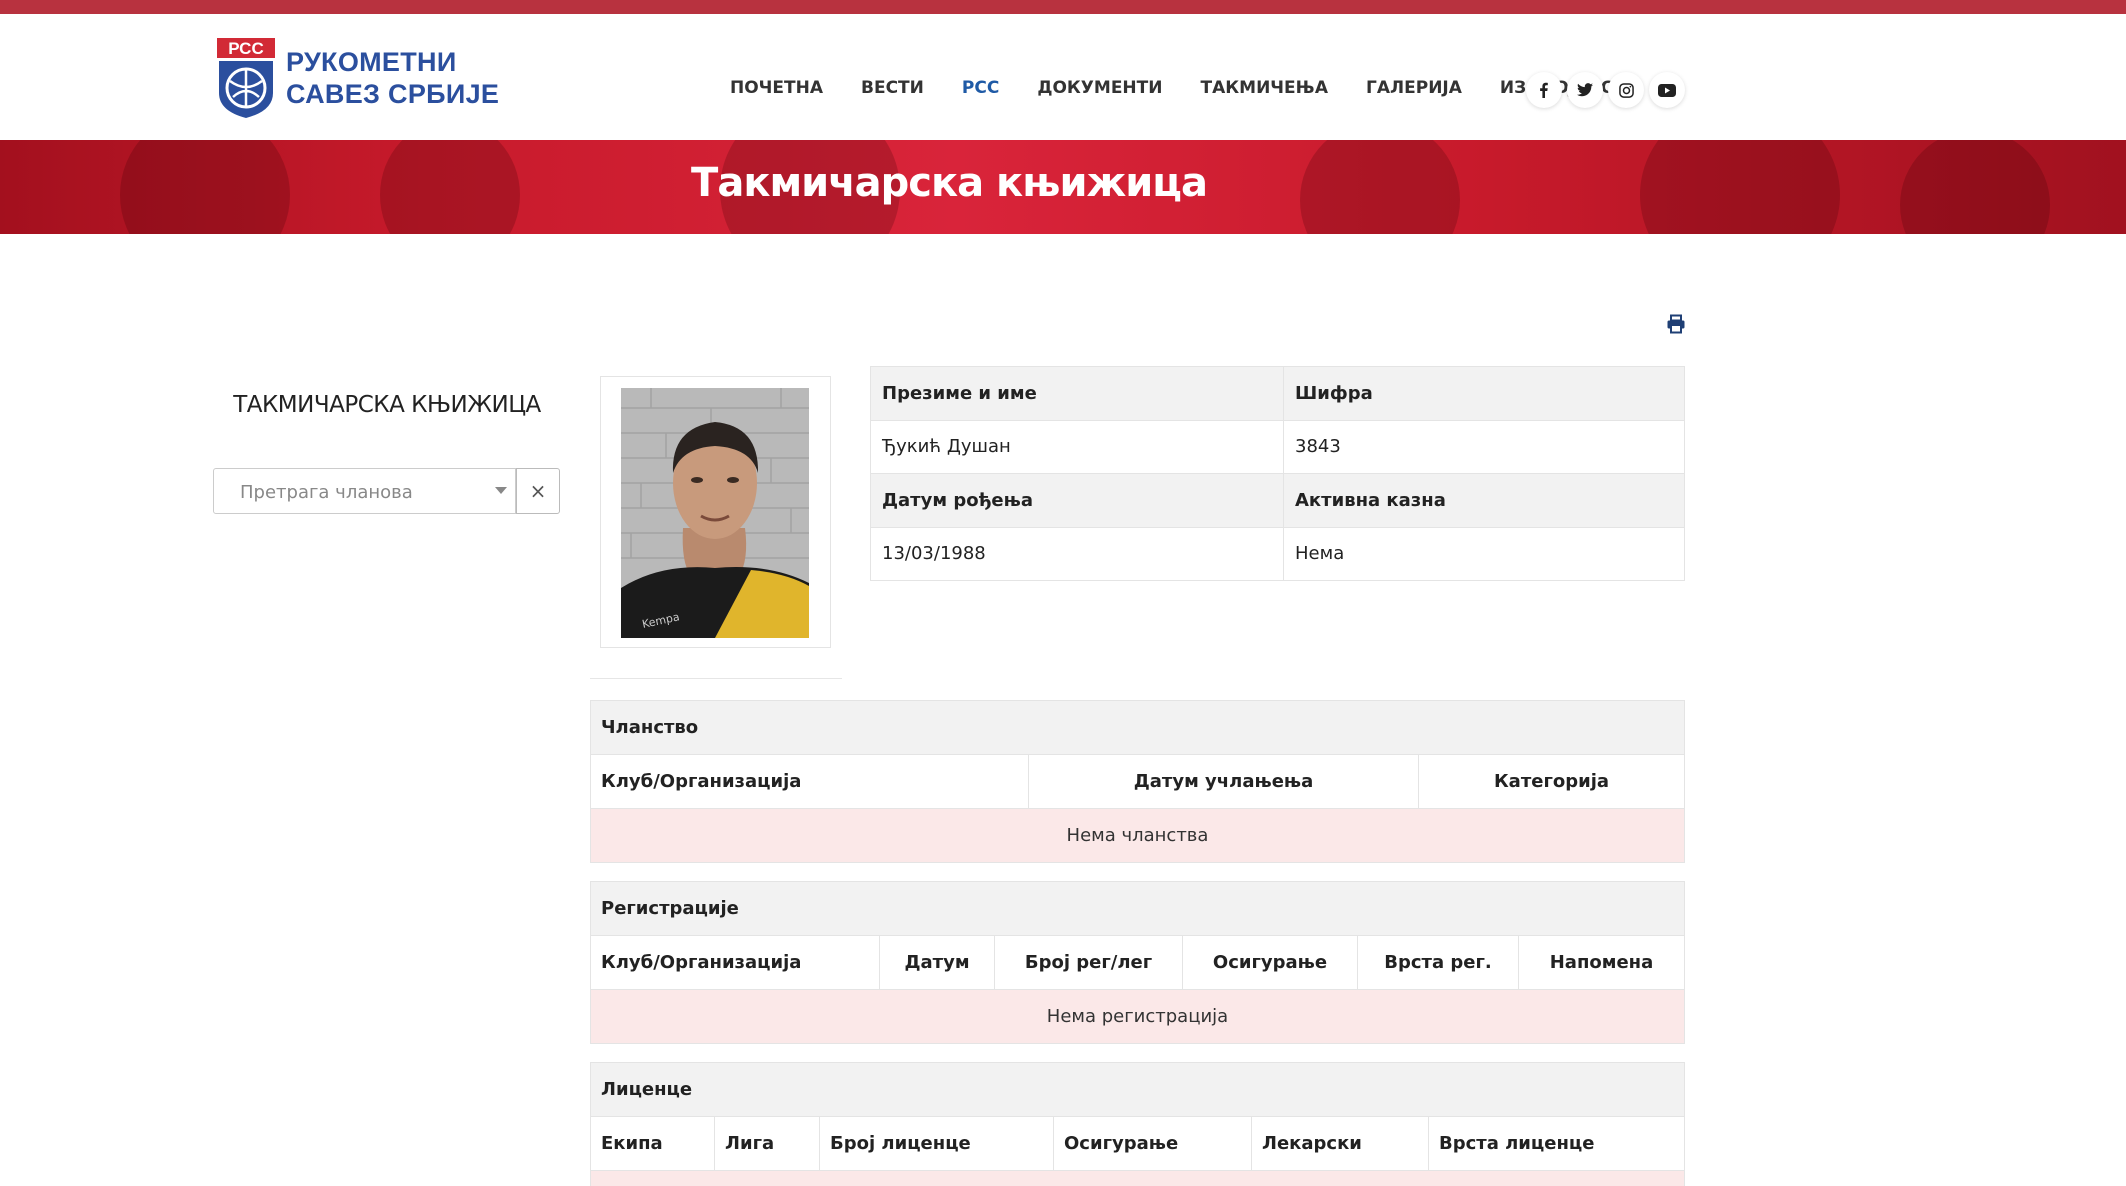 Image resolution: width=2126 pixels, height=1186 pixels. I want to click on logo-badge-icon: РСС, so click(246, 78).